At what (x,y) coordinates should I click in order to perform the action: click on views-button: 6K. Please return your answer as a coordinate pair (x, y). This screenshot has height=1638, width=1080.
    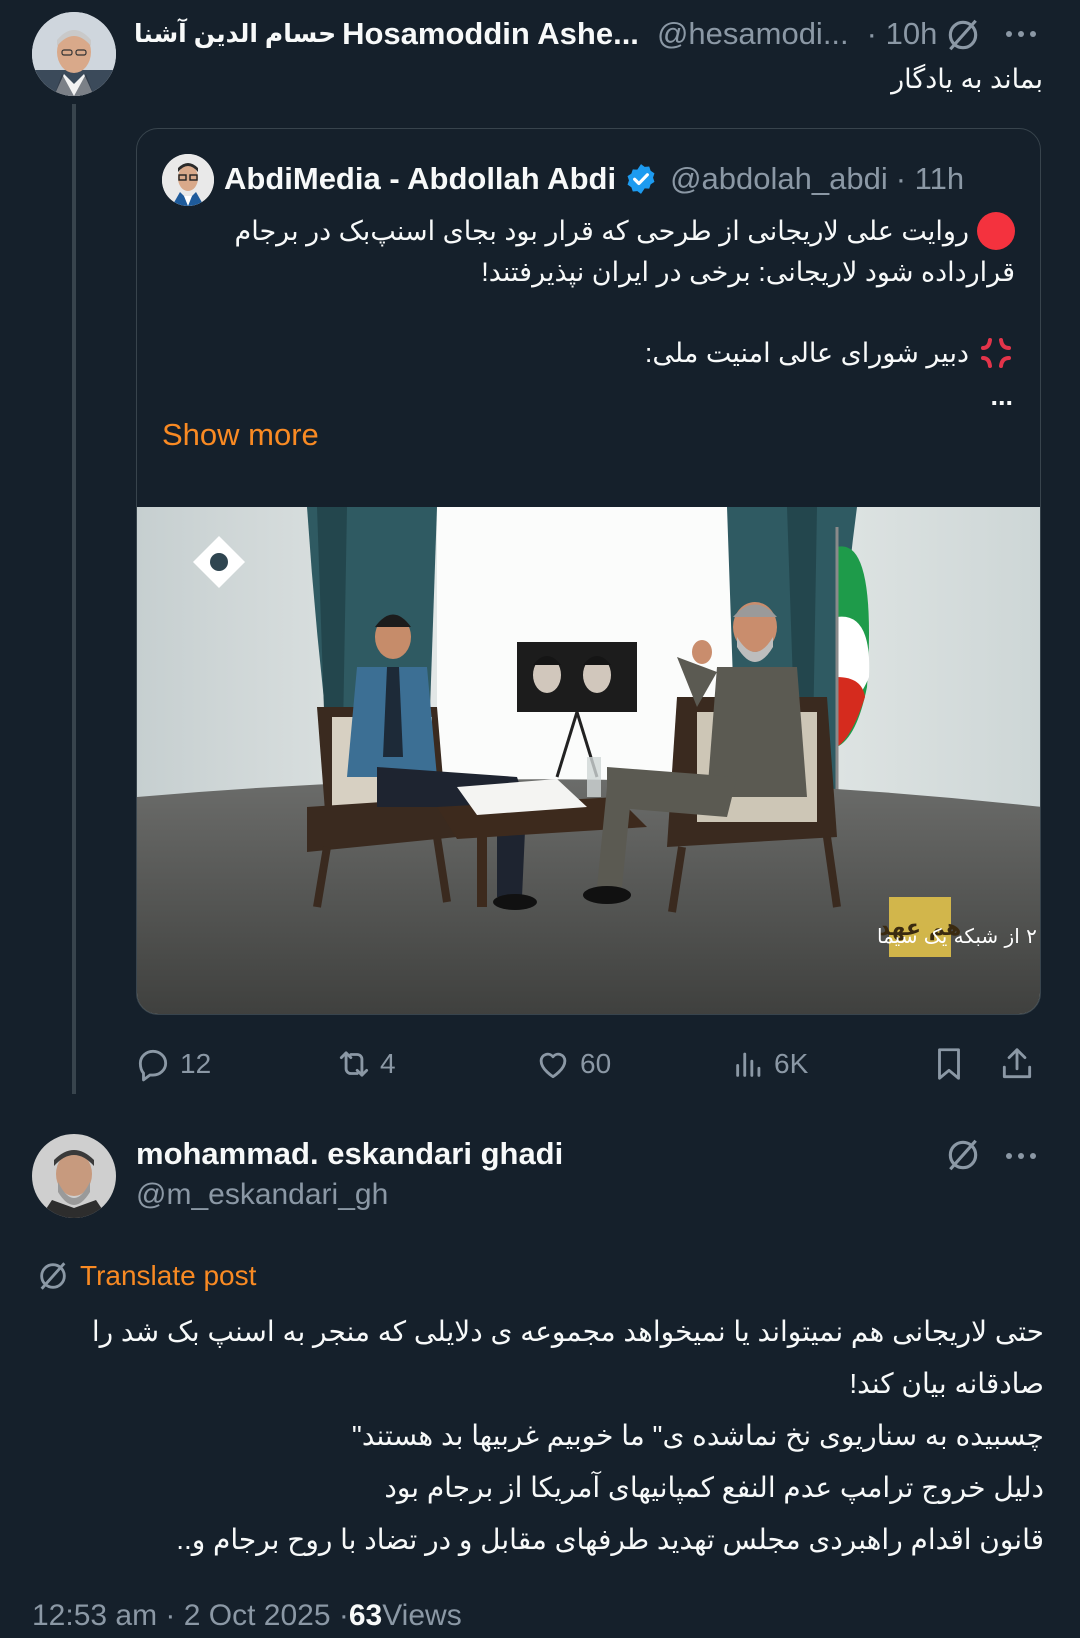
    Looking at the image, I should click on (770, 1064).